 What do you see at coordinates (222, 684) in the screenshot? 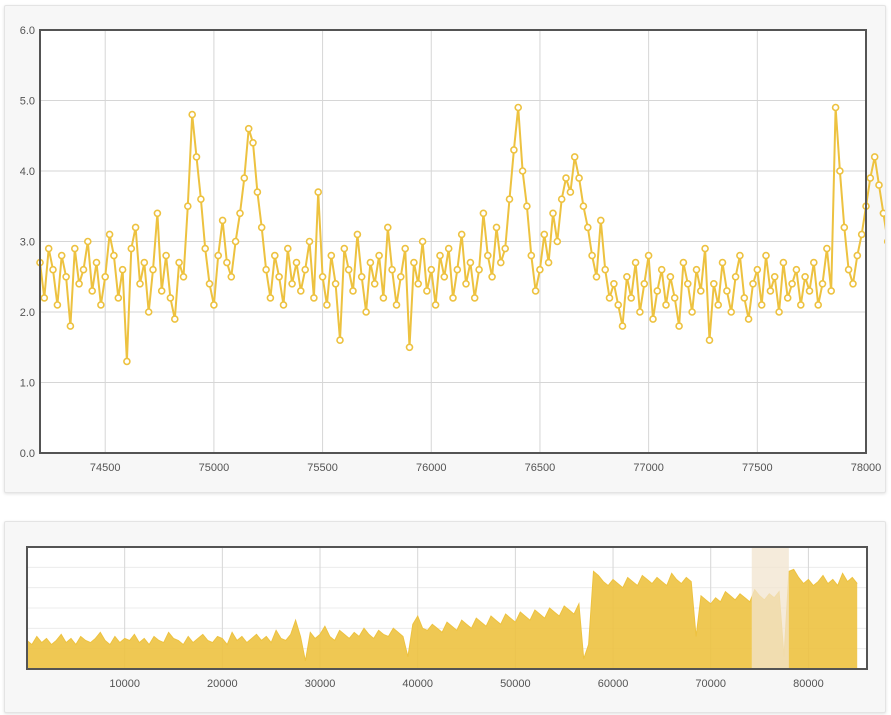
I see `x-tick-label: 20000` at bounding box center [222, 684].